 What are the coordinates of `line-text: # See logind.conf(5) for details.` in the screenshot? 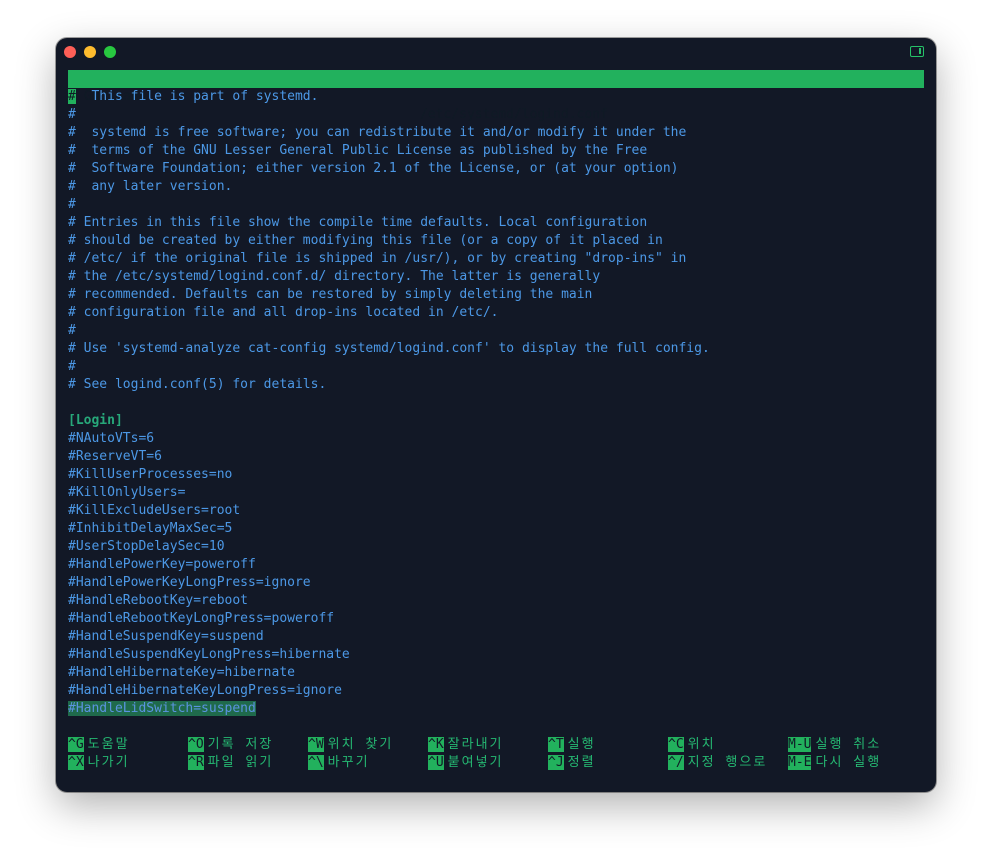 It's located at (197, 384).